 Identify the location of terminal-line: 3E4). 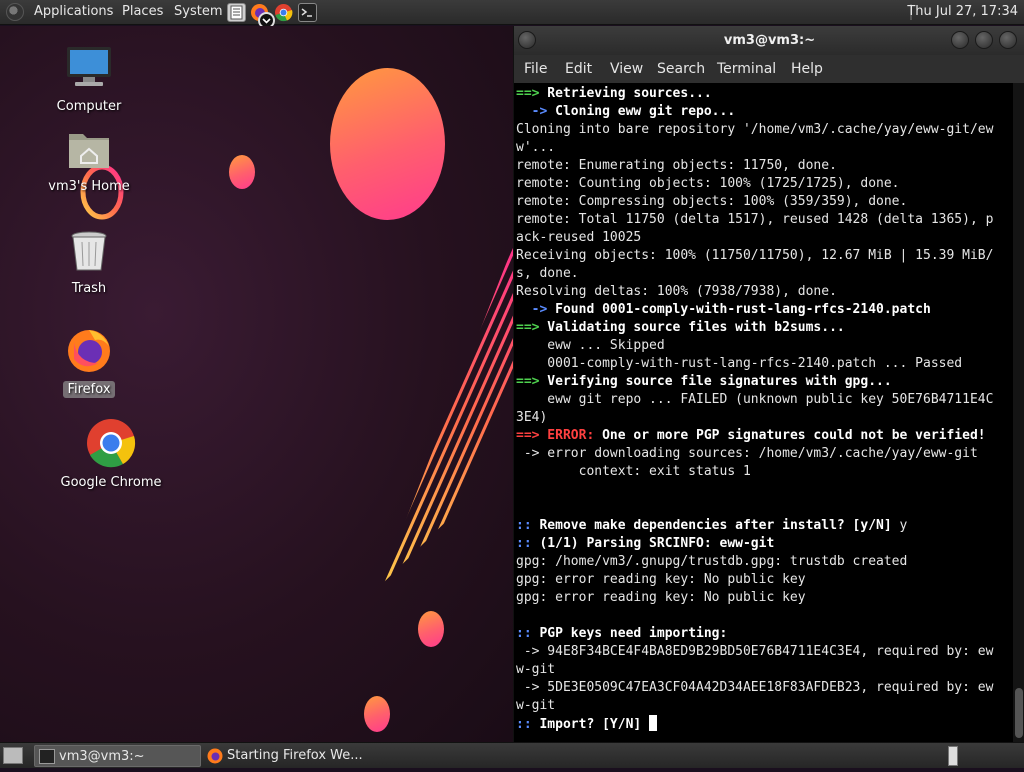
(532, 417).